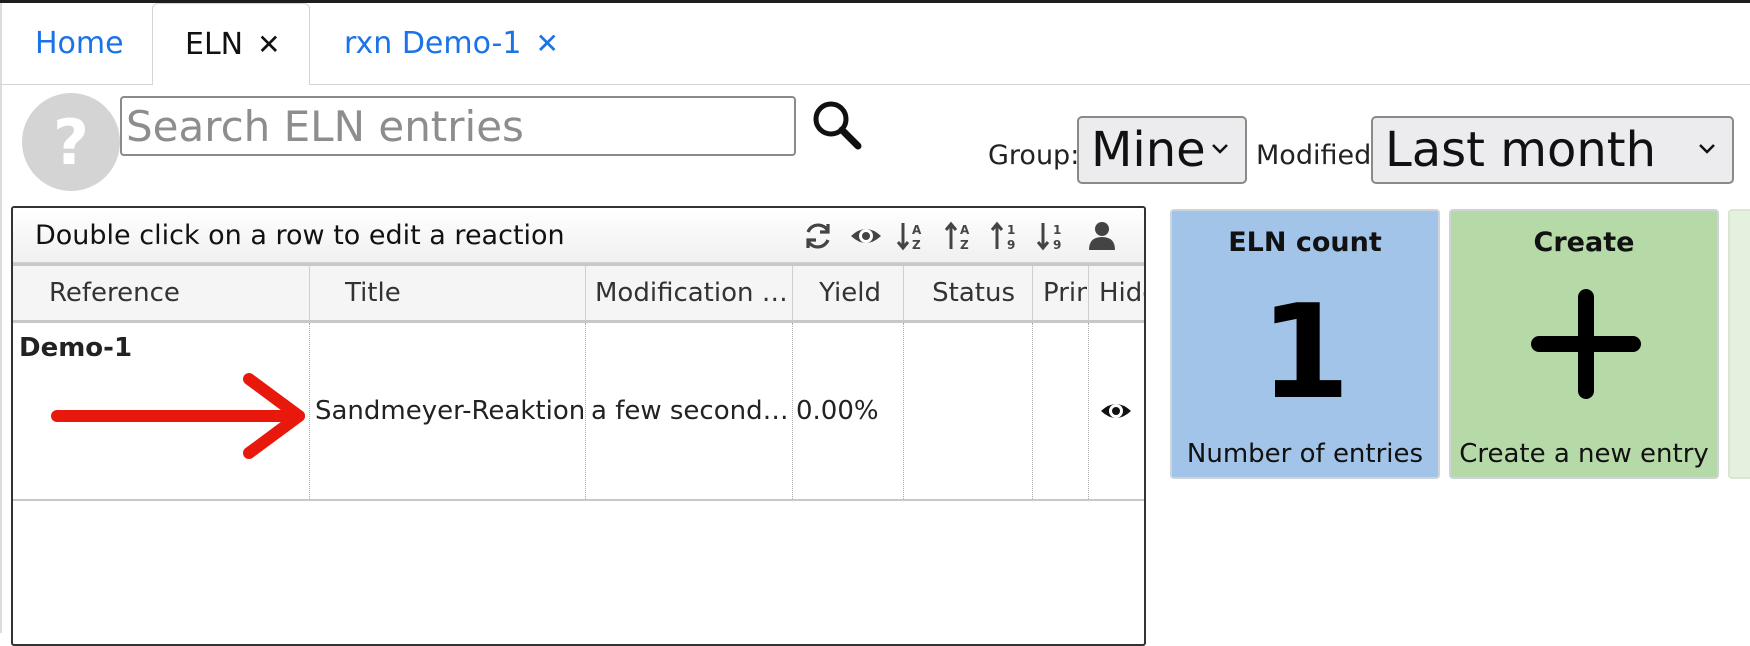 Image resolution: width=1750 pixels, height=646 pixels. I want to click on cell-reference: Demo-1, so click(162, 411).